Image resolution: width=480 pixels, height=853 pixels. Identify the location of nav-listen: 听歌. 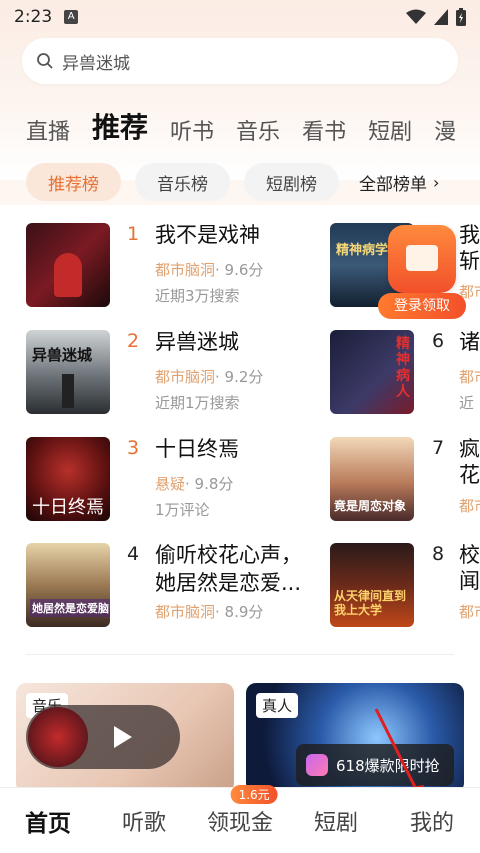
(144, 821).